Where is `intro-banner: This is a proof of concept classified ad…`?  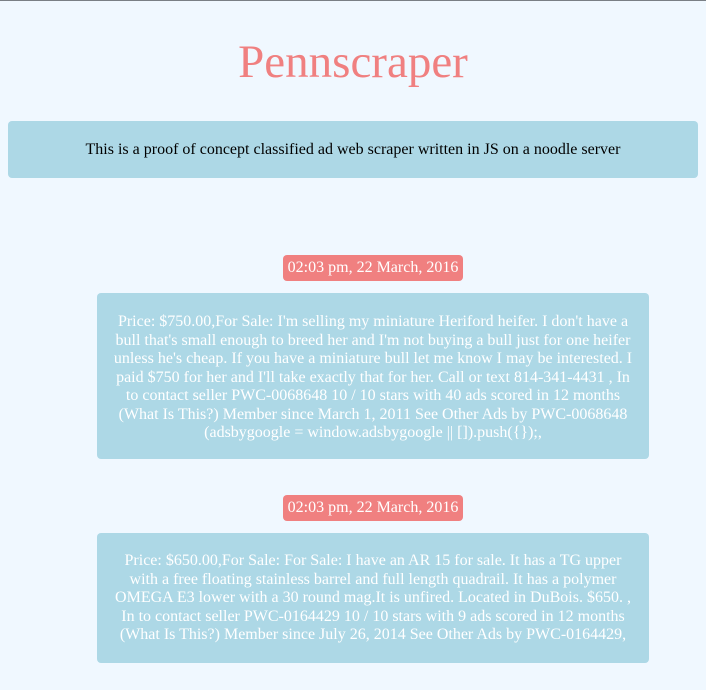
intro-banner: This is a proof of concept classified ad… is located at coordinates (353, 149).